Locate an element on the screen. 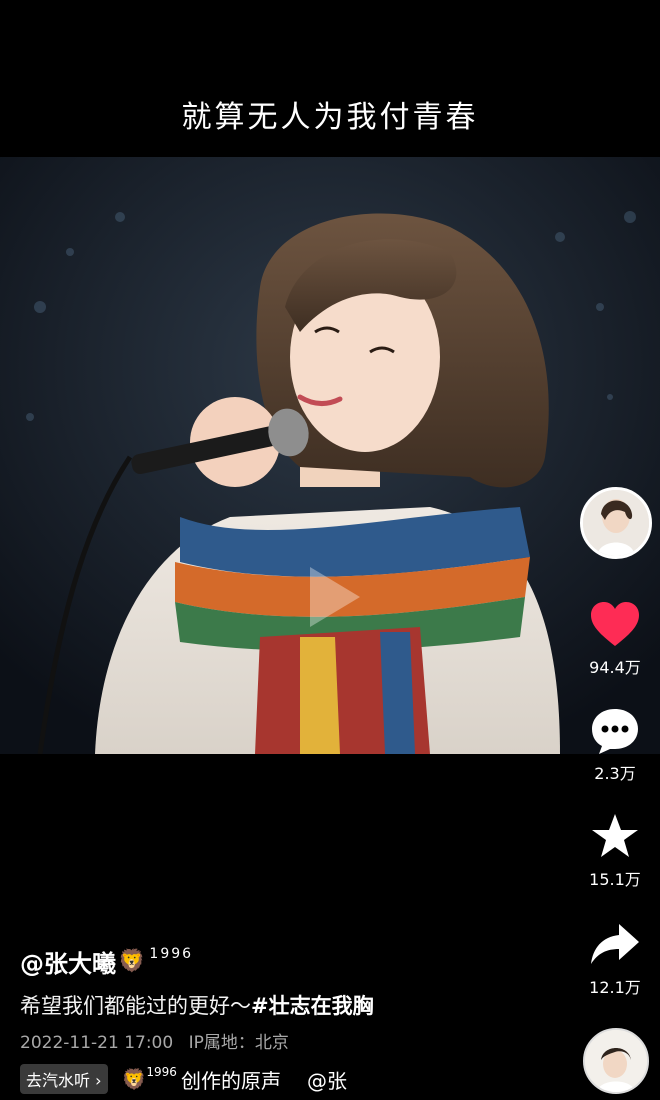  post-date: 2022-11-21 17:00 is located at coordinates (97, 1043).